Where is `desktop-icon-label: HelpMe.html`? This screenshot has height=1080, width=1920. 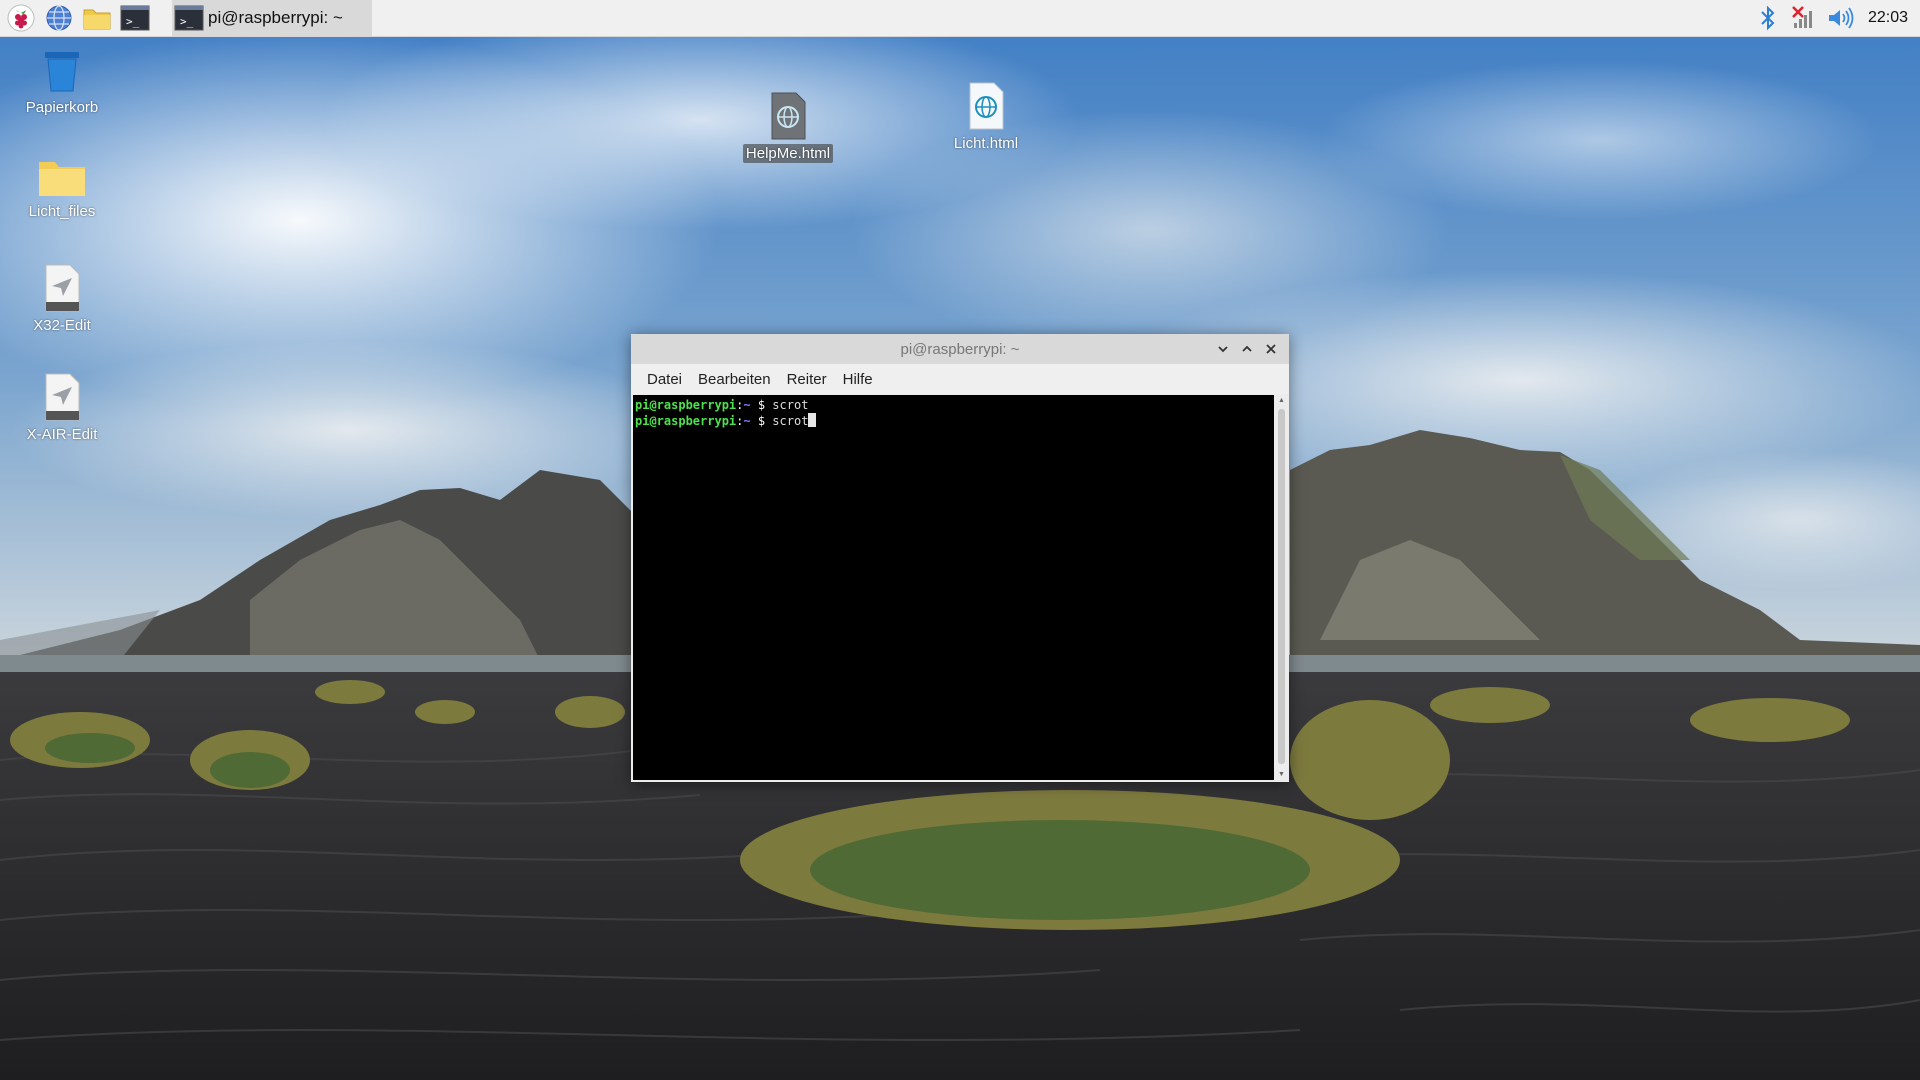 desktop-icon-label: HelpMe.html is located at coordinates (788, 153).